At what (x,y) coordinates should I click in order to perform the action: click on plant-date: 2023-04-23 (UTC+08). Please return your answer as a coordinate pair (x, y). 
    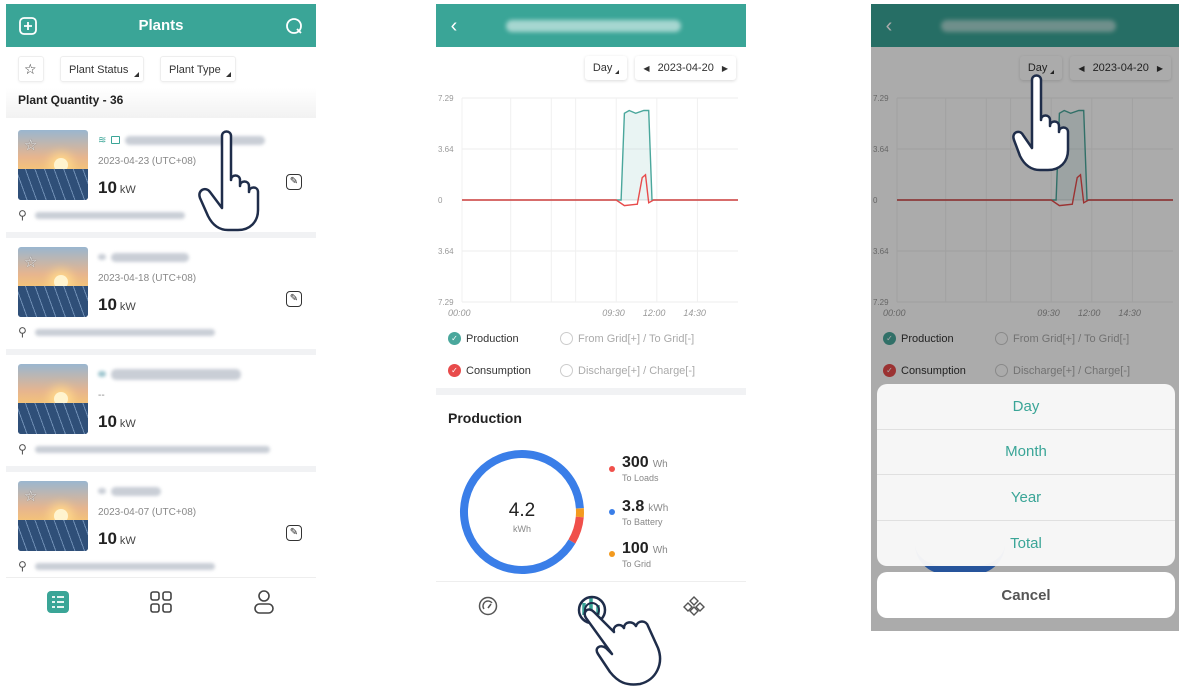
    Looking at the image, I should click on (147, 161).